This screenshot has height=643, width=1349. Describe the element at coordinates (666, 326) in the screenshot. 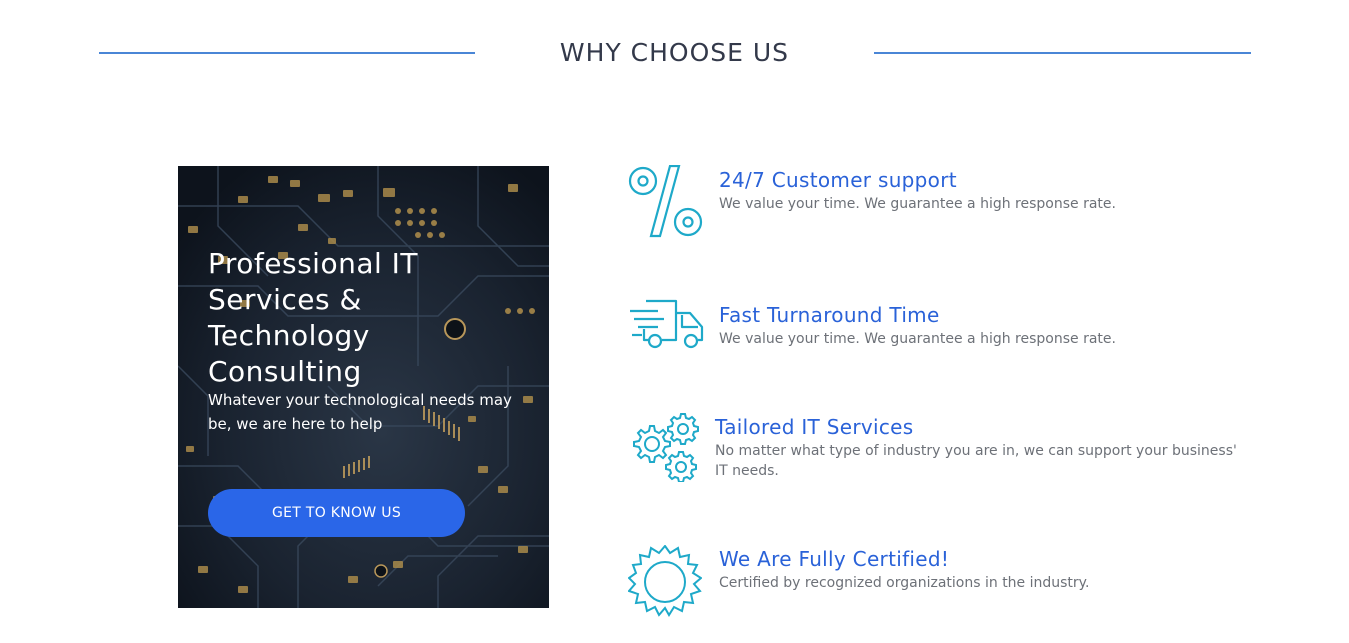

I see `delivery-truck-icon` at that location.